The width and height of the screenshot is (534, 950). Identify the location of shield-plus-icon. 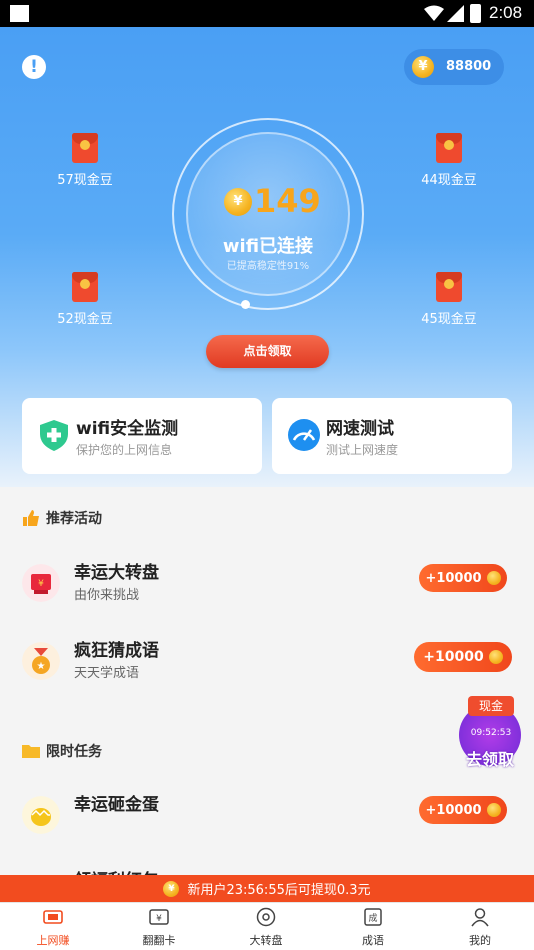
(54, 435).